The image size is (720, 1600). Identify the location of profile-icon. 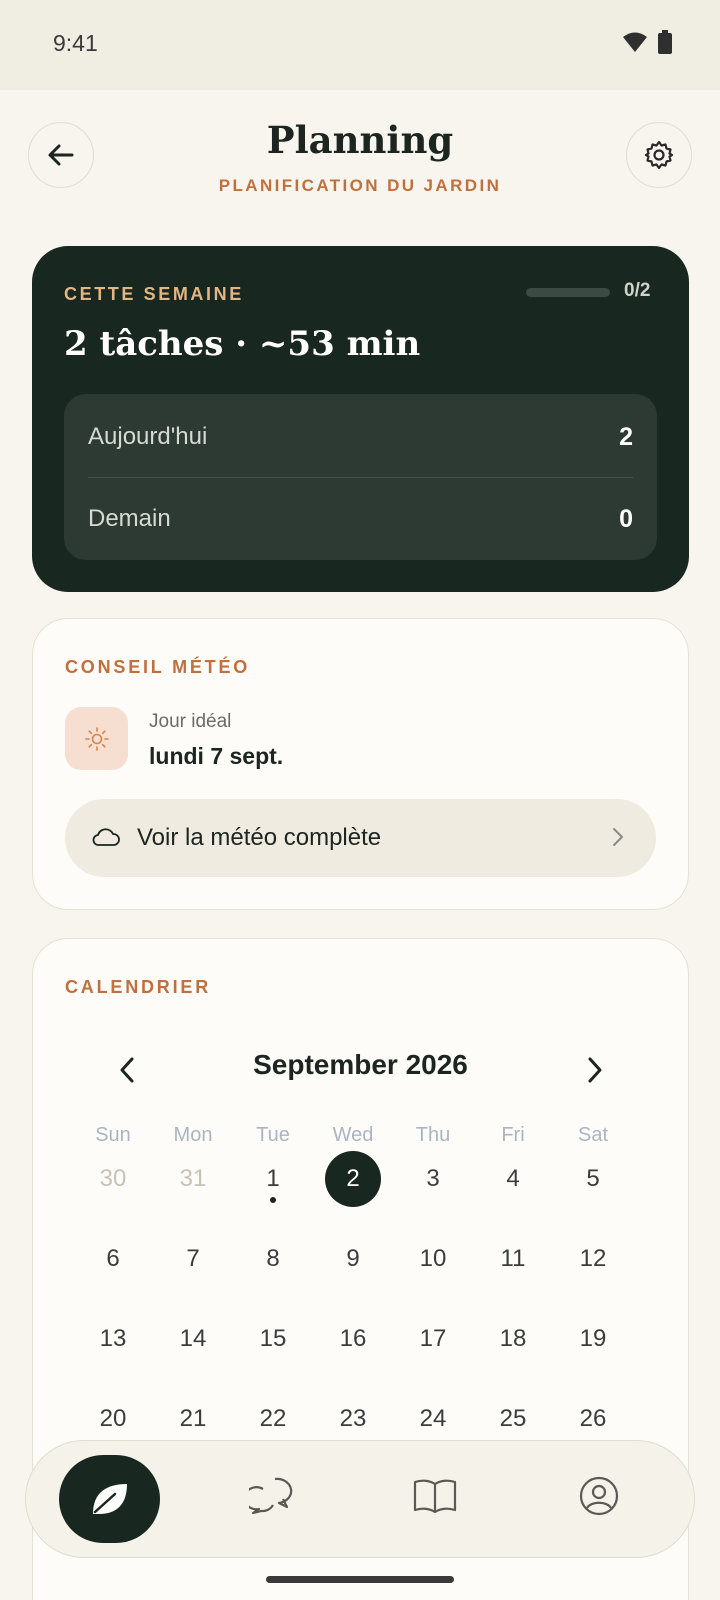
(599, 1496).